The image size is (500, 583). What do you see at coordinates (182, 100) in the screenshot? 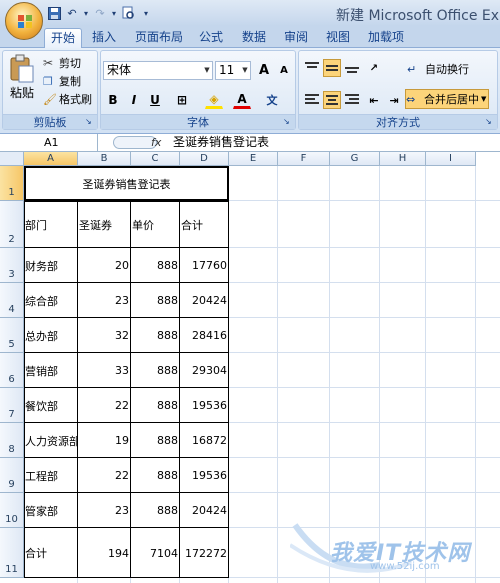
I see `borders-button: ⊞` at bounding box center [182, 100].